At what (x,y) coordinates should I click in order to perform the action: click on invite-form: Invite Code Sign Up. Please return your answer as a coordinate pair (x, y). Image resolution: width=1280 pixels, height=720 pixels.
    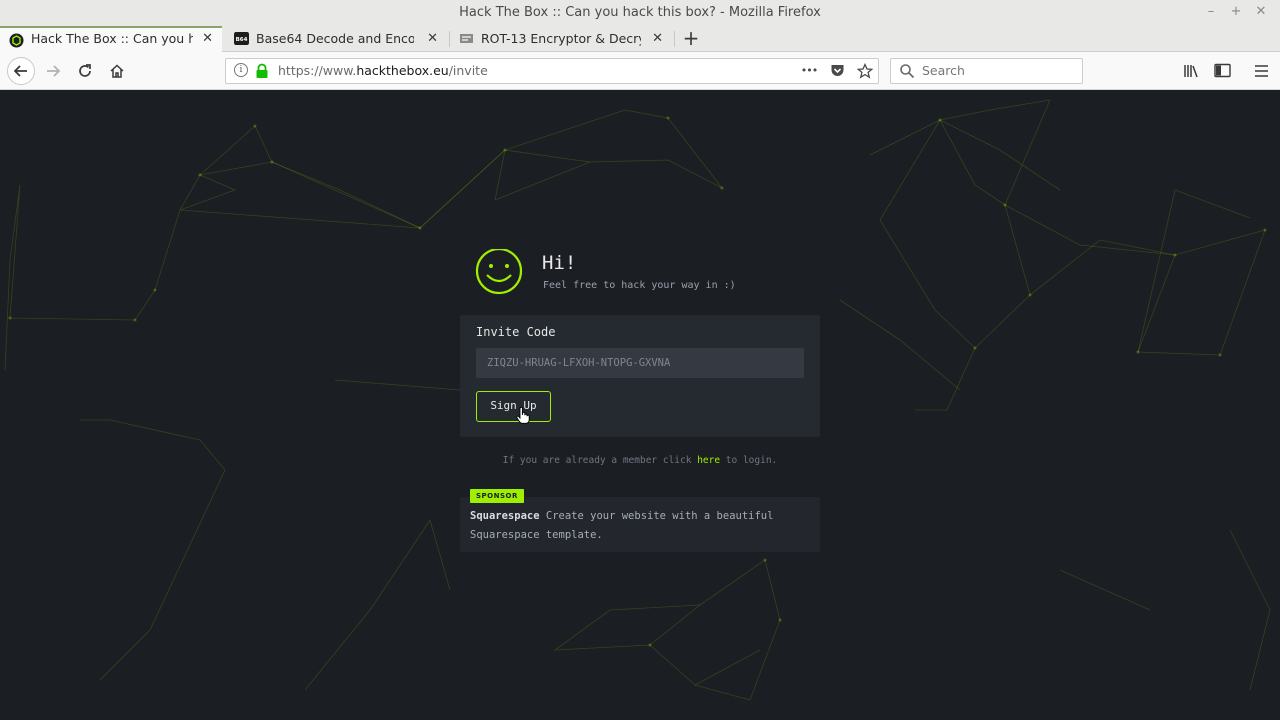
    Looking at the image, I should click on (640, 376).